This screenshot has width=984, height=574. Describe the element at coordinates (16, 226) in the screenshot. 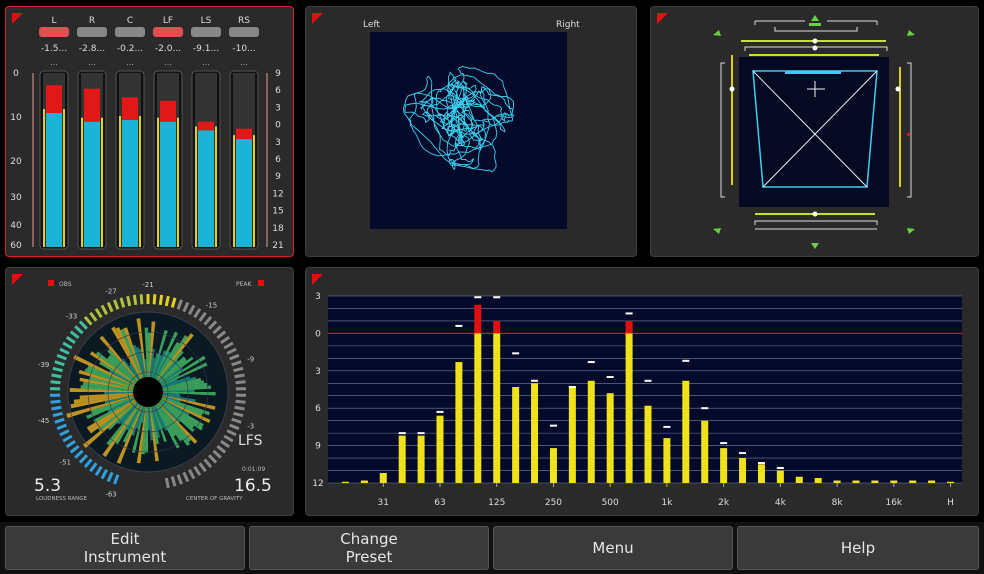

I see `left-scale-tick: 40` at that location.